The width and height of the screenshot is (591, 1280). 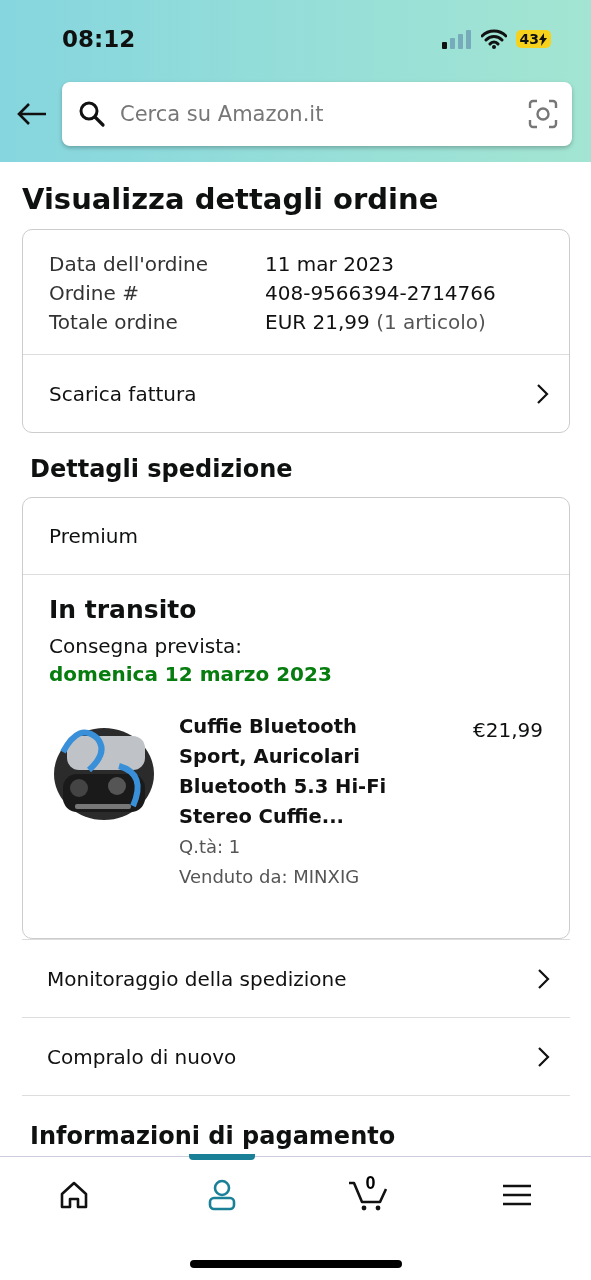 What do you see at coordinates (94, 293) in the screenshot?
I see `field-label: Ordine #` at bounding box center [94, 293].